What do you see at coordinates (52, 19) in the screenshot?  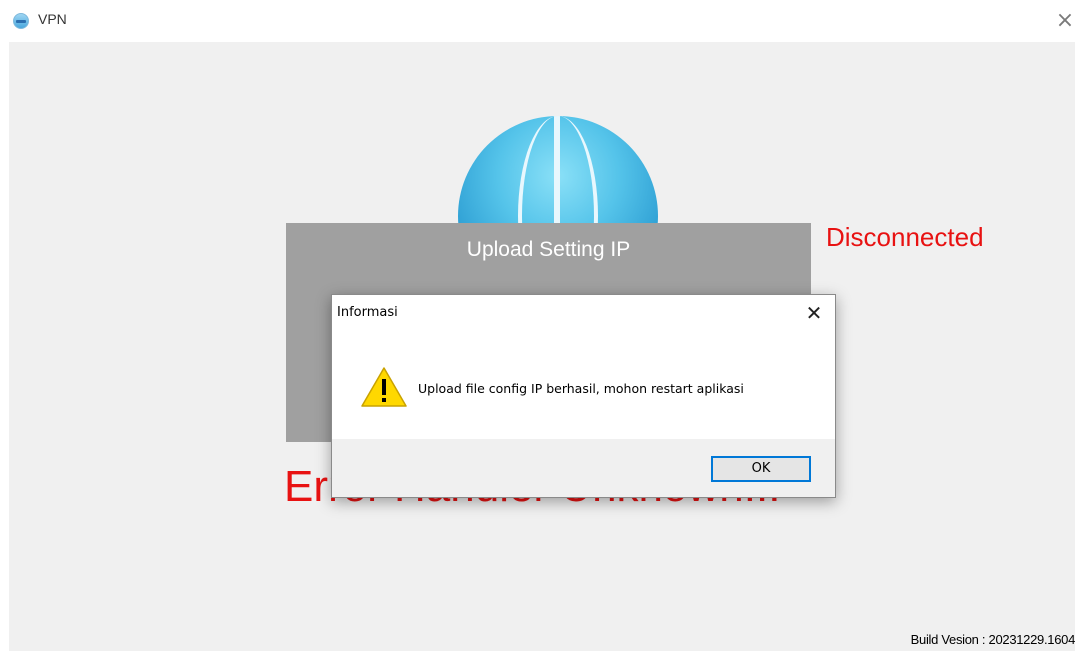 I see `window-title: VPN` at bounding box center [52, 19].